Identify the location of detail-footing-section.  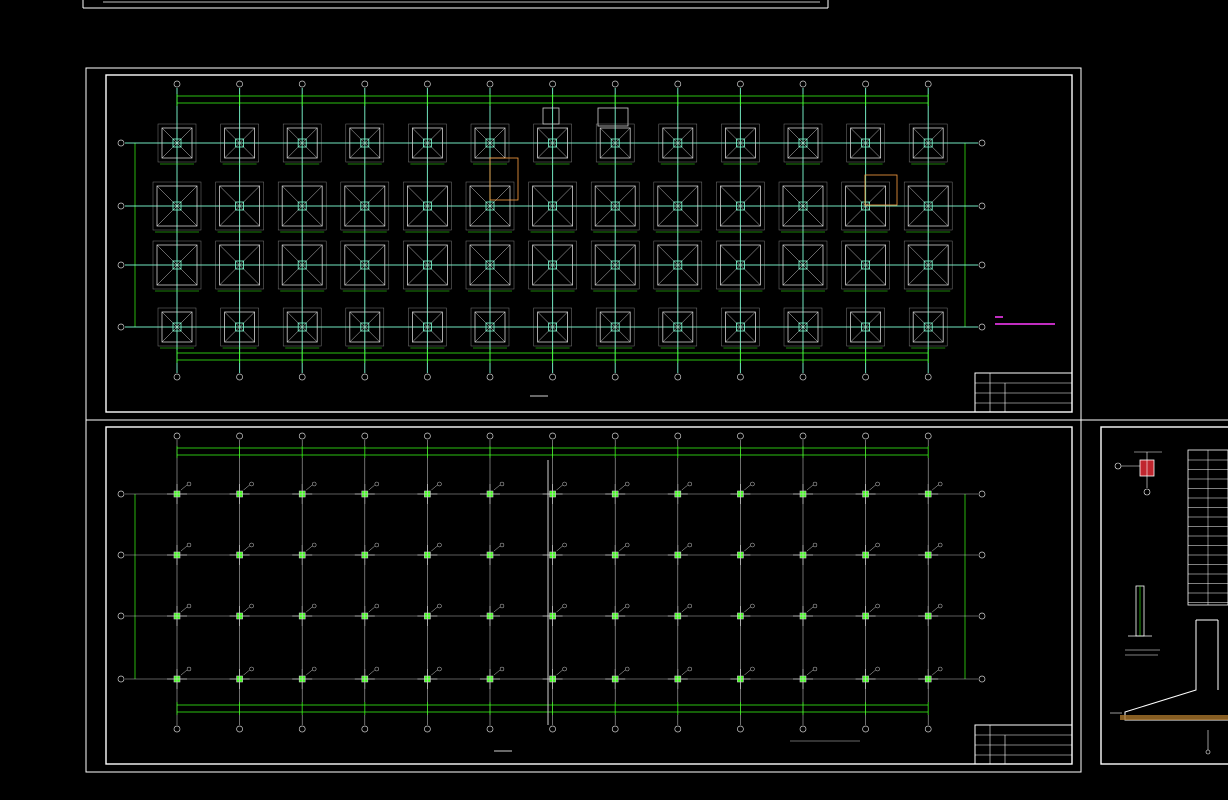
(1169, 687).